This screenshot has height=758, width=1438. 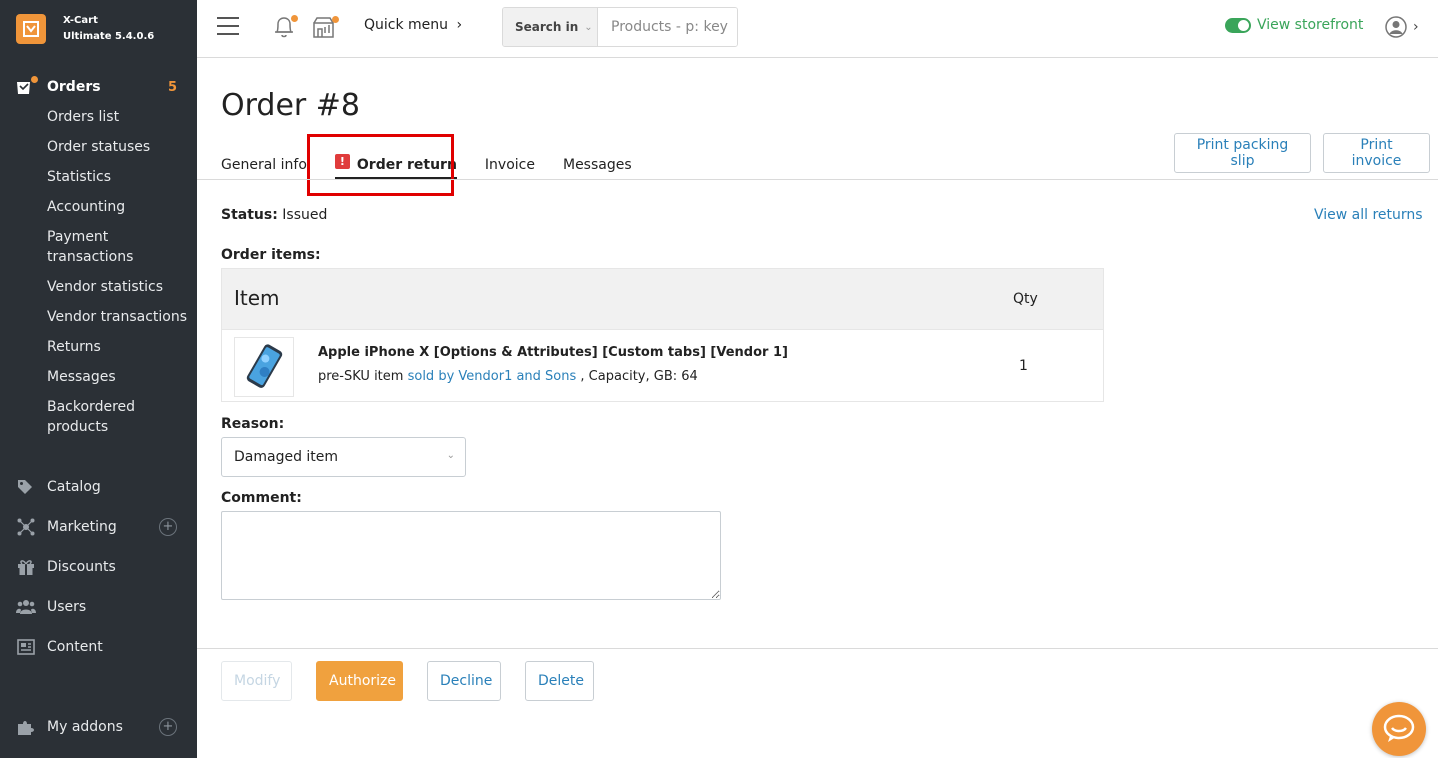 I want to click on product-sku: pre-SKU item, so click(x=361, y=376).